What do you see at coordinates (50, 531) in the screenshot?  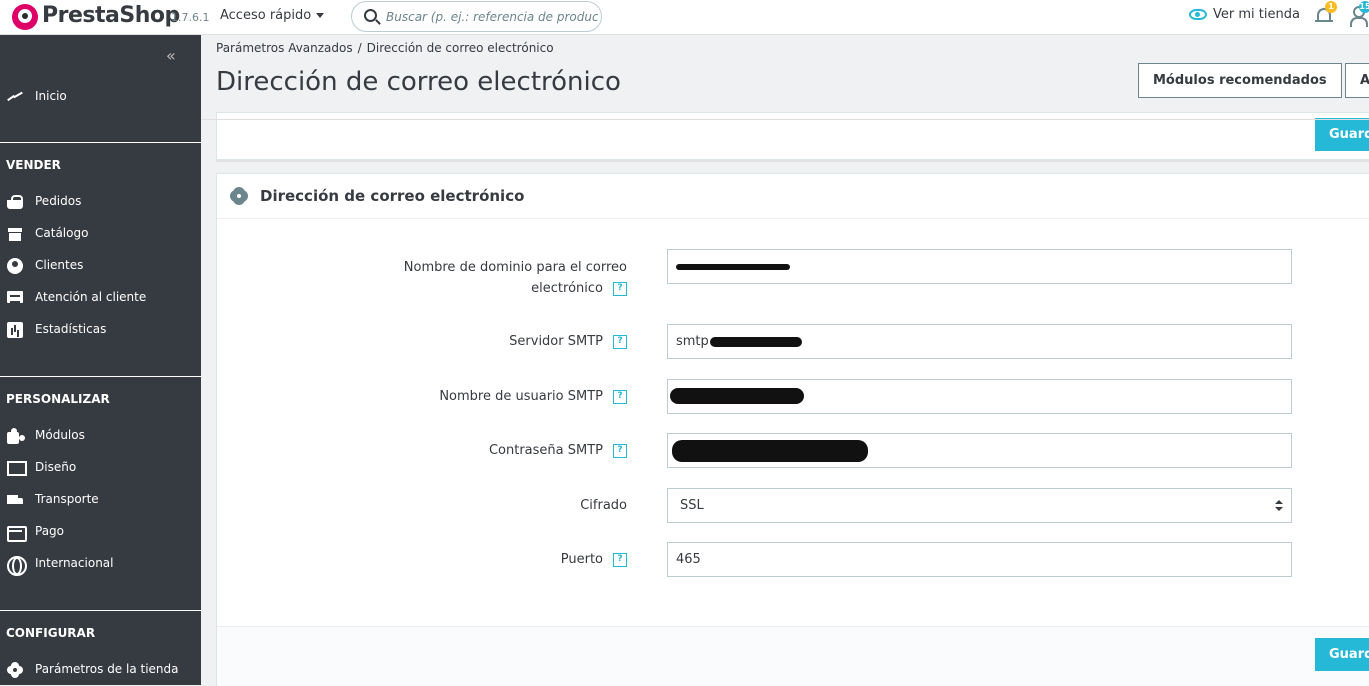 I see `sidebar-item-label: Pago` at bounding box center [50, 531].